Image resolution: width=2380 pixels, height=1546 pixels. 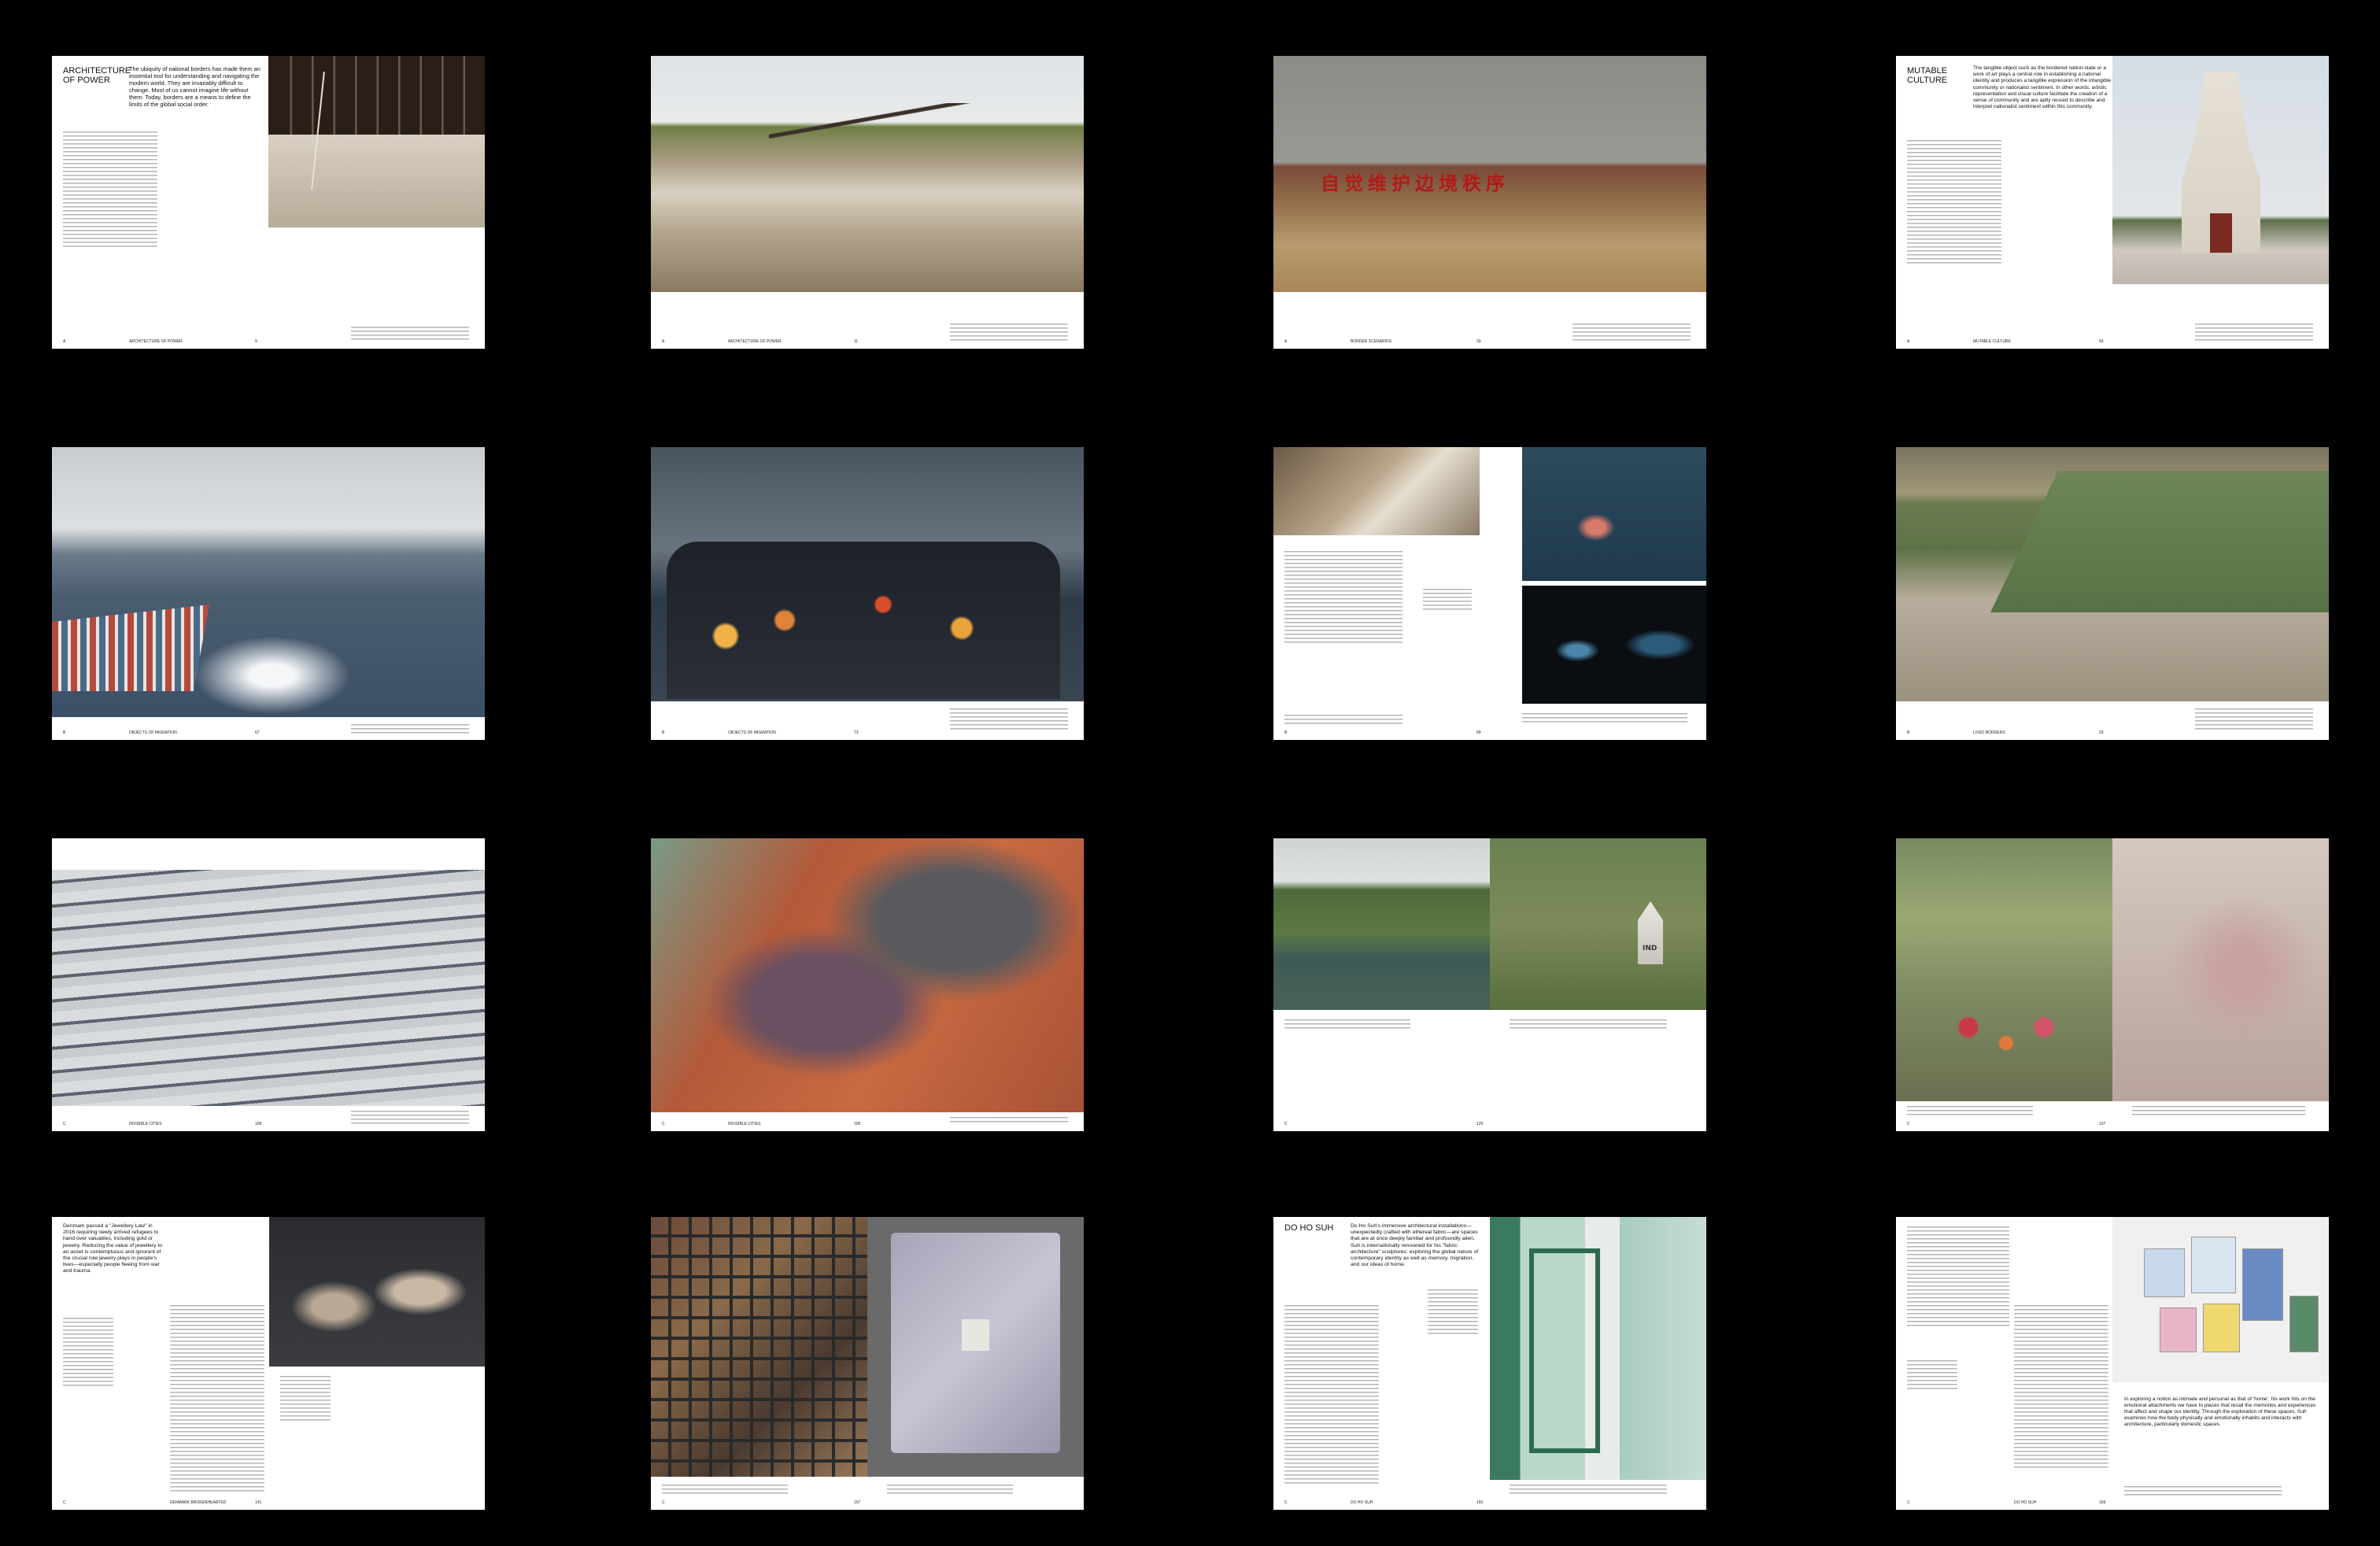 I want to click on spread-wallets: C 157, so click(x=868, y=1364).